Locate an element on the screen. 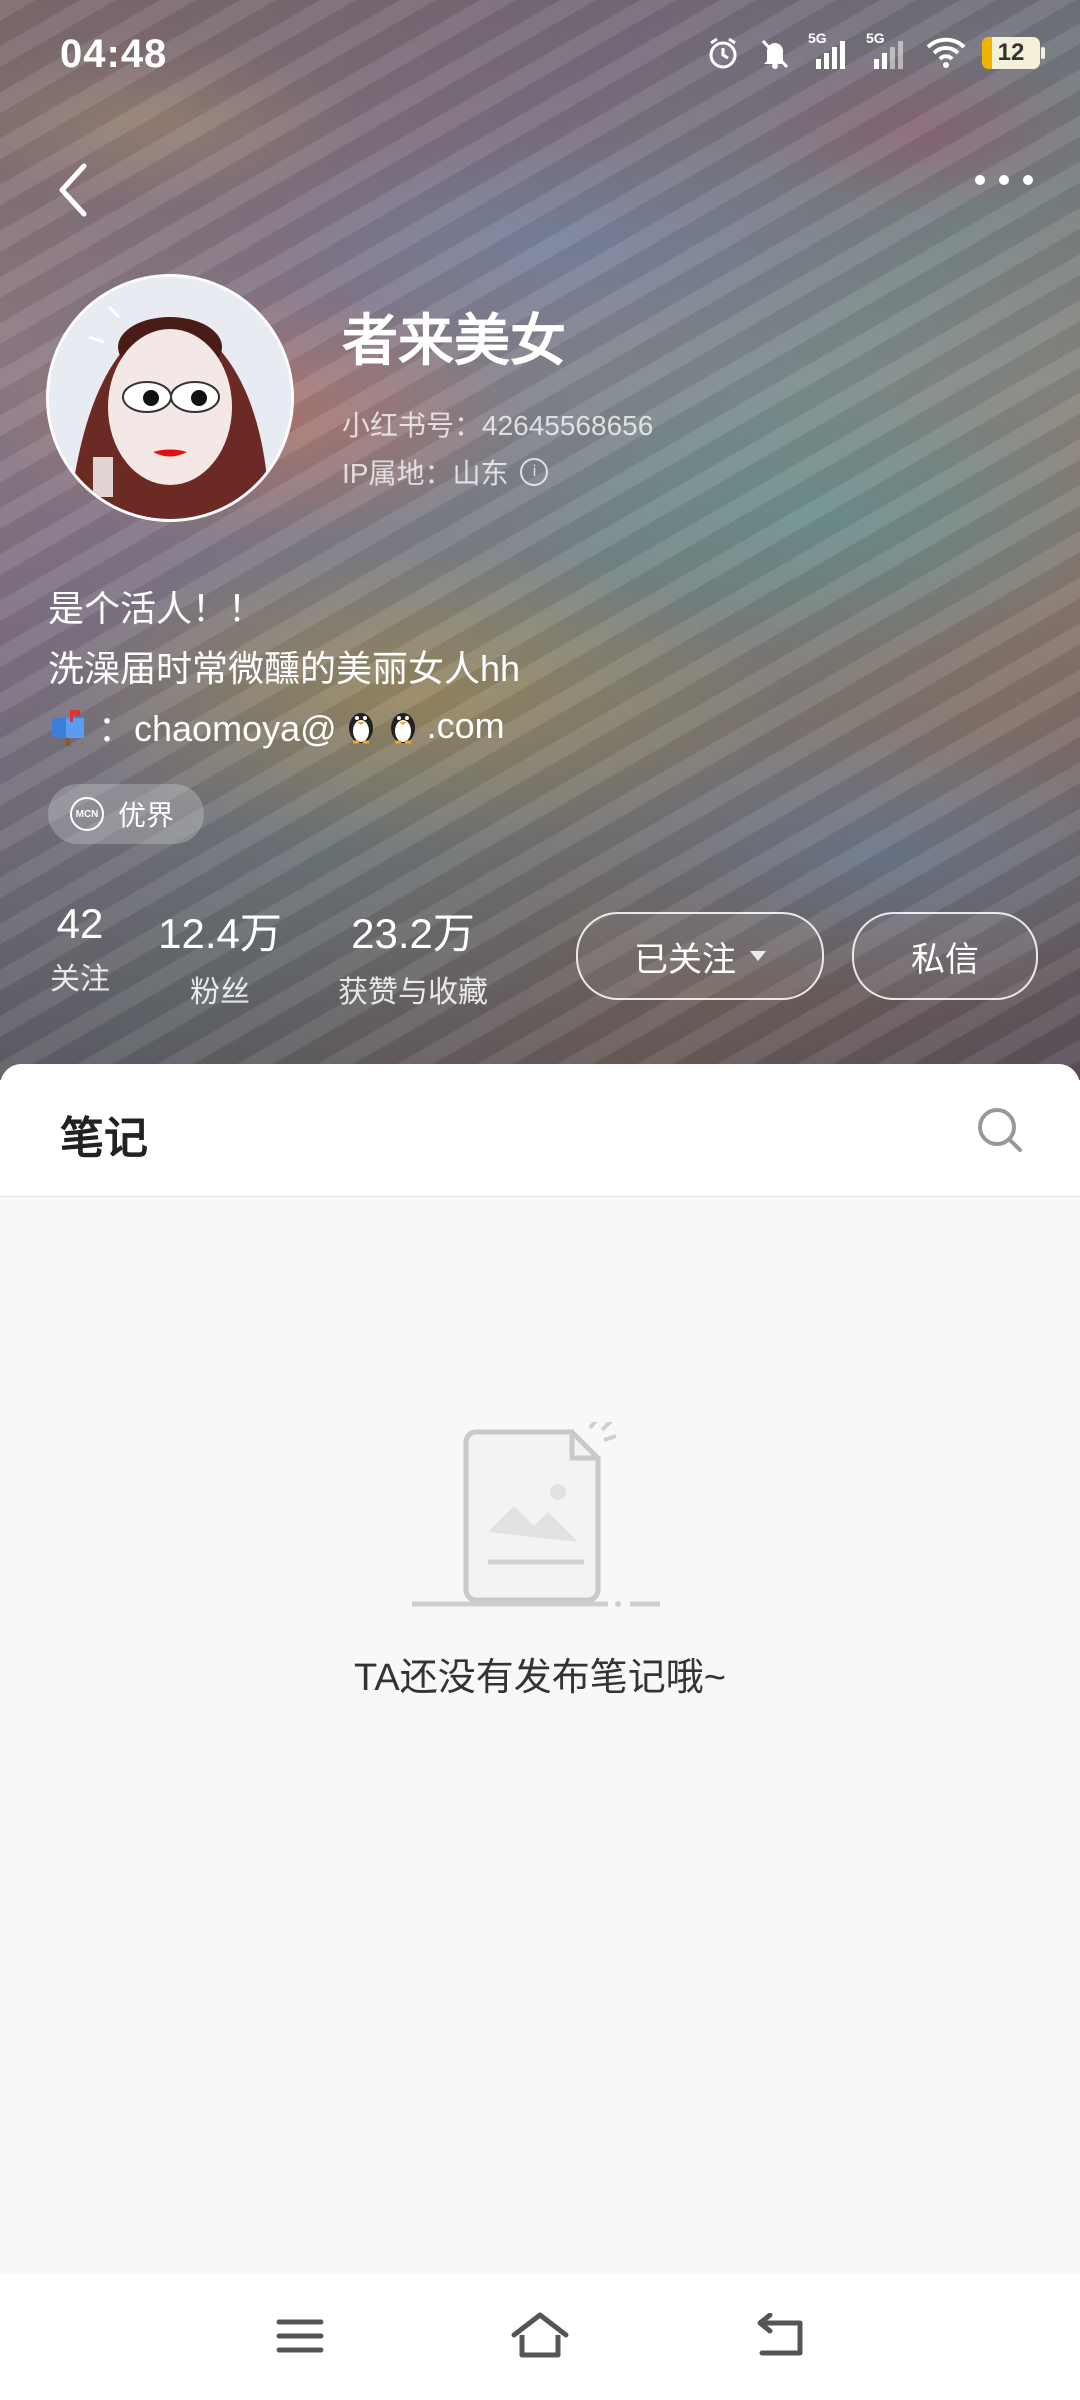  search-button is located at coordinates (1000, 1130).